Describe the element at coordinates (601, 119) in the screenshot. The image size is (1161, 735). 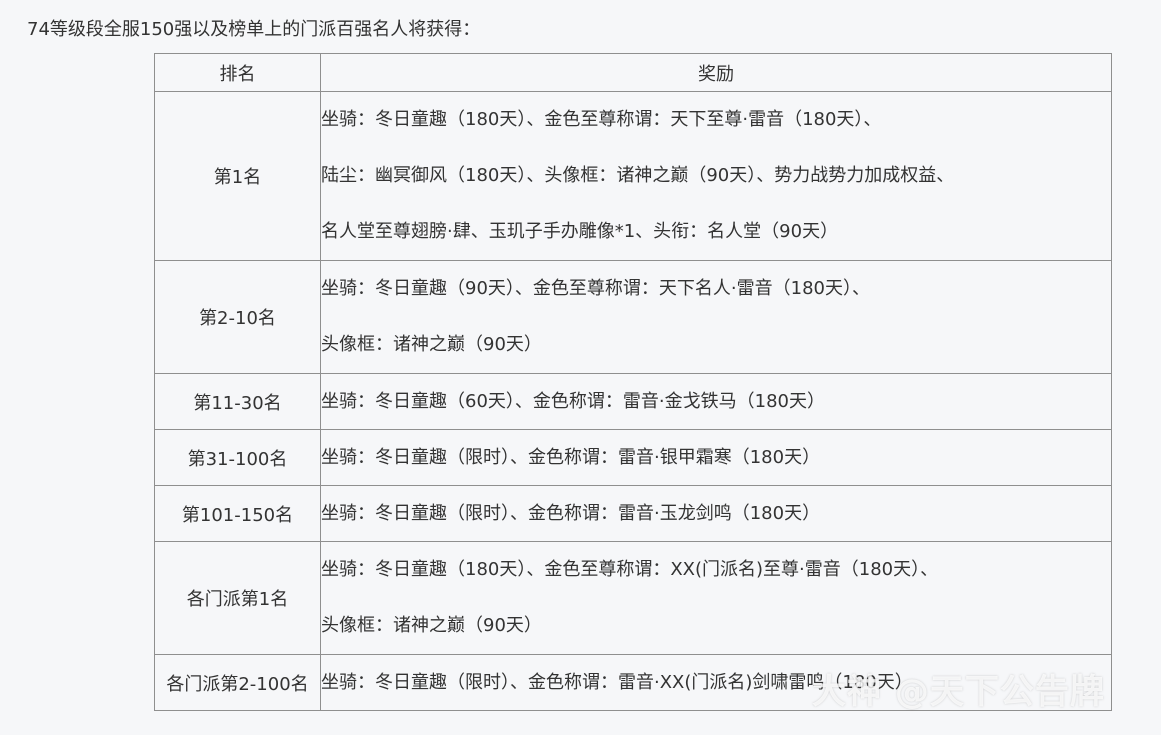
I see `reward-line: 坐骑：冬日童趣（180天）、金色至尊称谓：天下至尊·雷音（180天）、` at that location.